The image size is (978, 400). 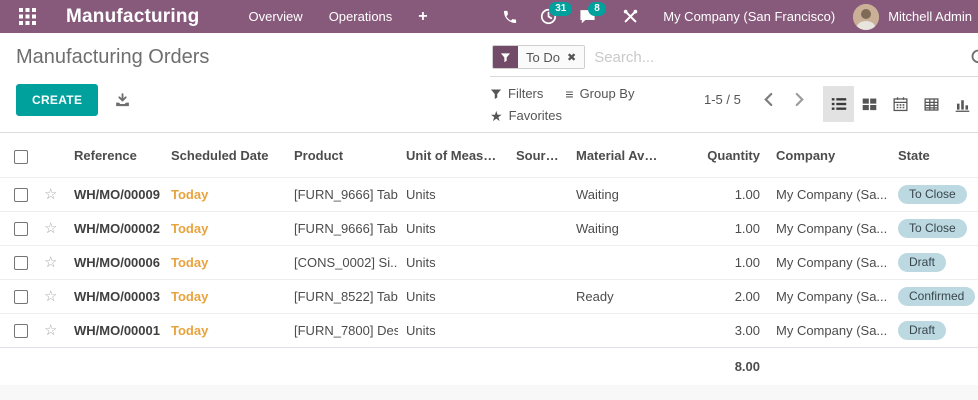 I want to click on header-source: Source, so click(x=538, y=155).